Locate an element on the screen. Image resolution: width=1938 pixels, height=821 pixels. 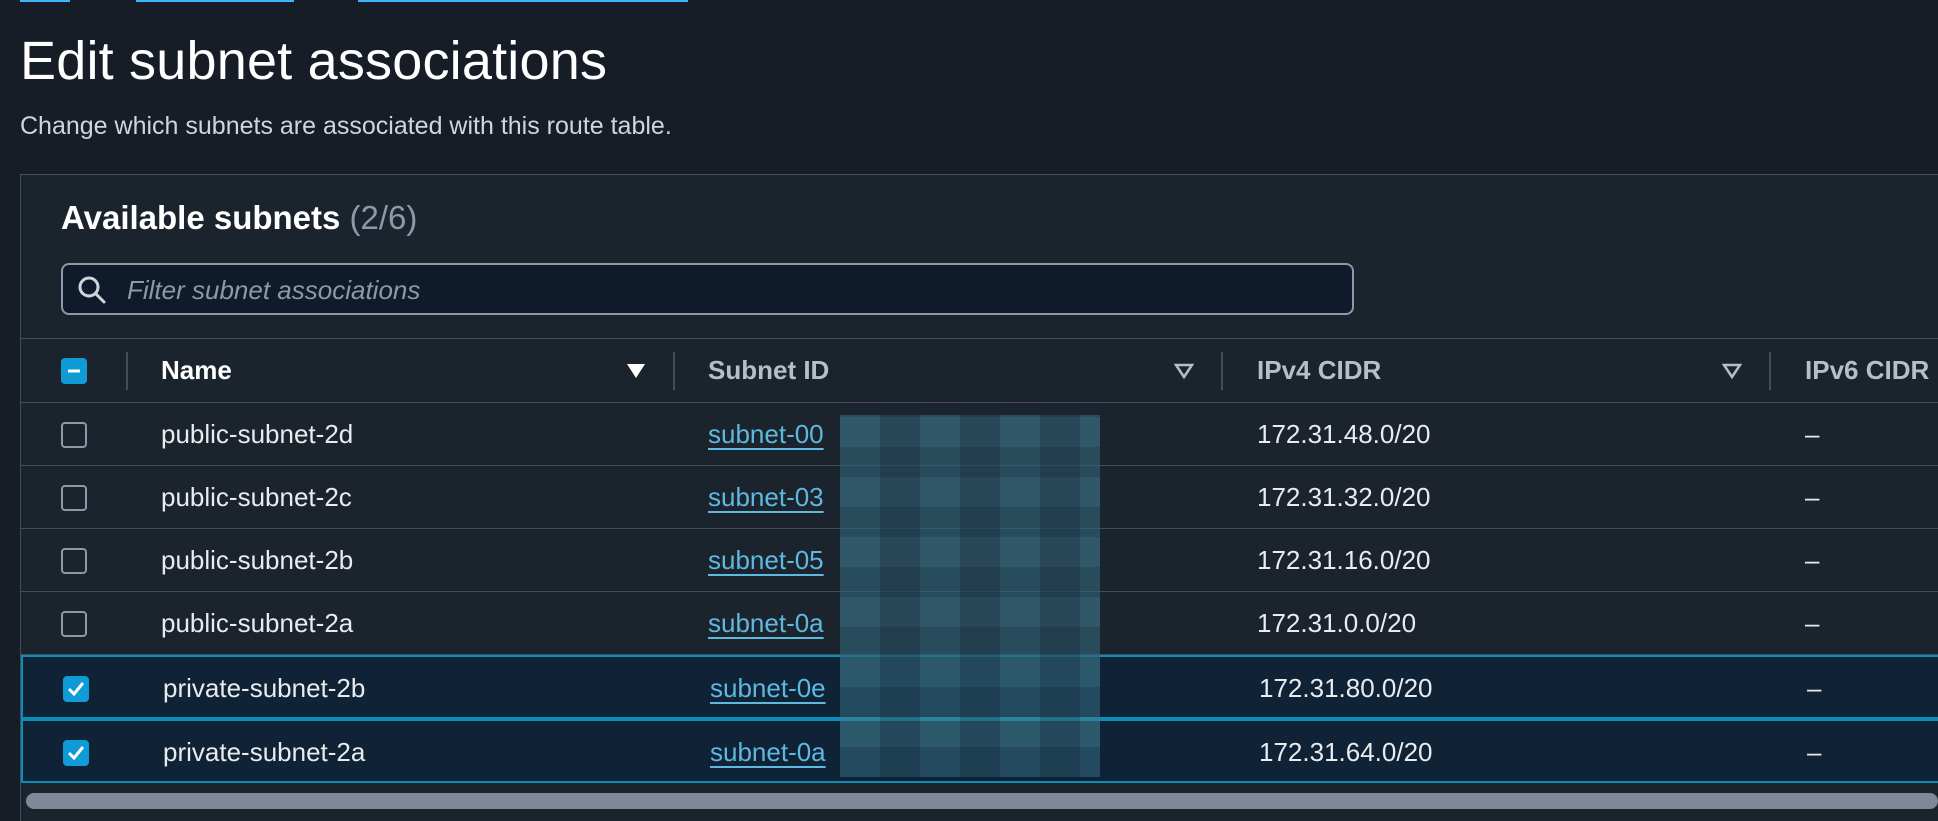
select-all-checkbox is located at coordinates (74, 371).